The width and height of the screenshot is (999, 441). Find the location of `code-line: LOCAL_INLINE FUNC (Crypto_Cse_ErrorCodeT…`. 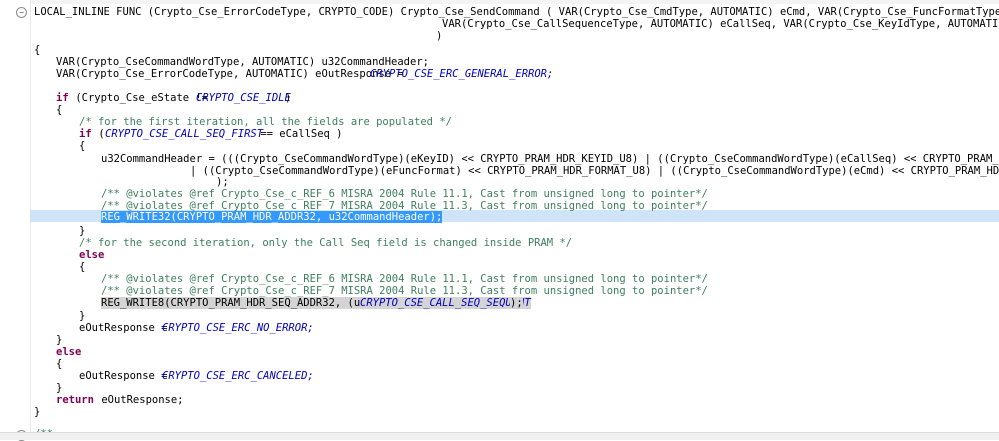

code-line: LOCAL_INLINE FUNC (Crypto_Cse_ErrorCodeT… is located at coordinates (499, 12).